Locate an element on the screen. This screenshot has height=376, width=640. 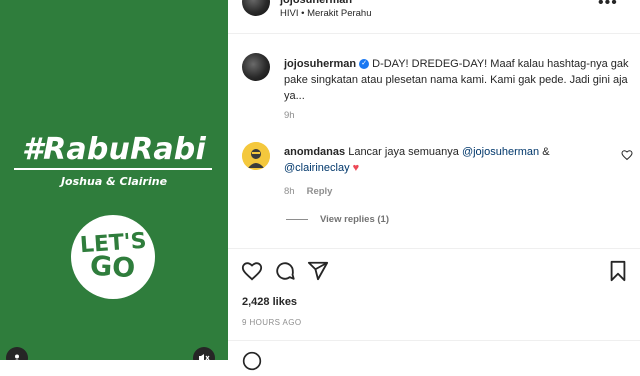
header-subtitle: HIVI • Merakit Perahu is located at coordinates (326, 13).